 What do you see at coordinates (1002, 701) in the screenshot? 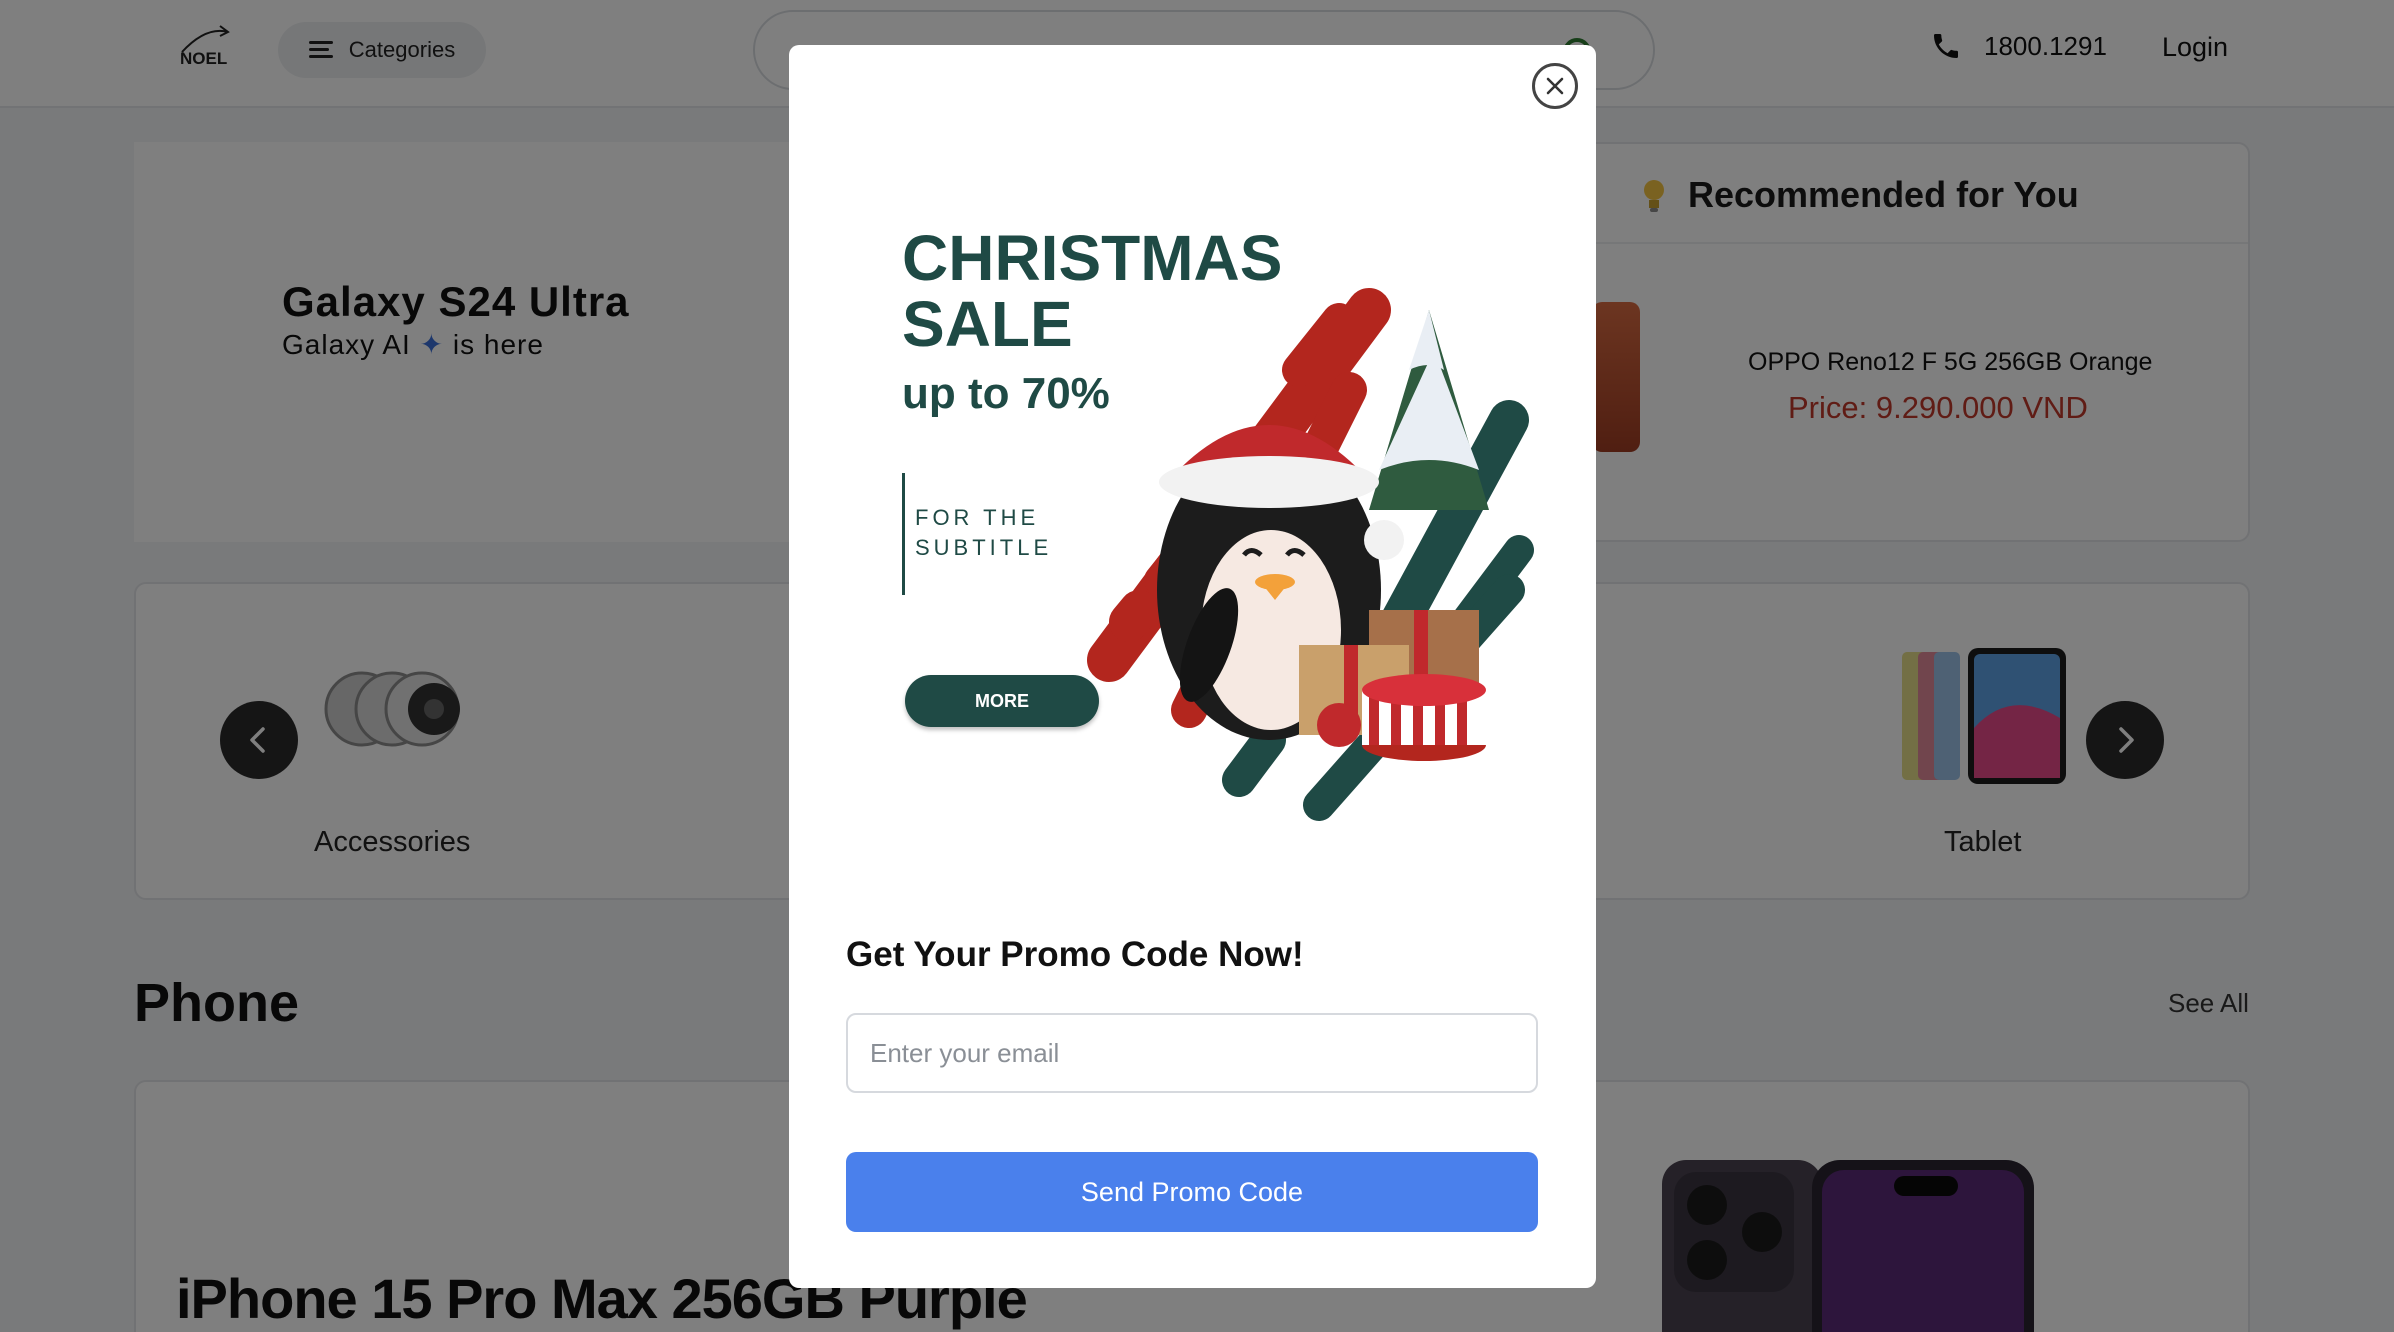
I see `banner-more-button: MORE` at bounding box center [1002, 701].